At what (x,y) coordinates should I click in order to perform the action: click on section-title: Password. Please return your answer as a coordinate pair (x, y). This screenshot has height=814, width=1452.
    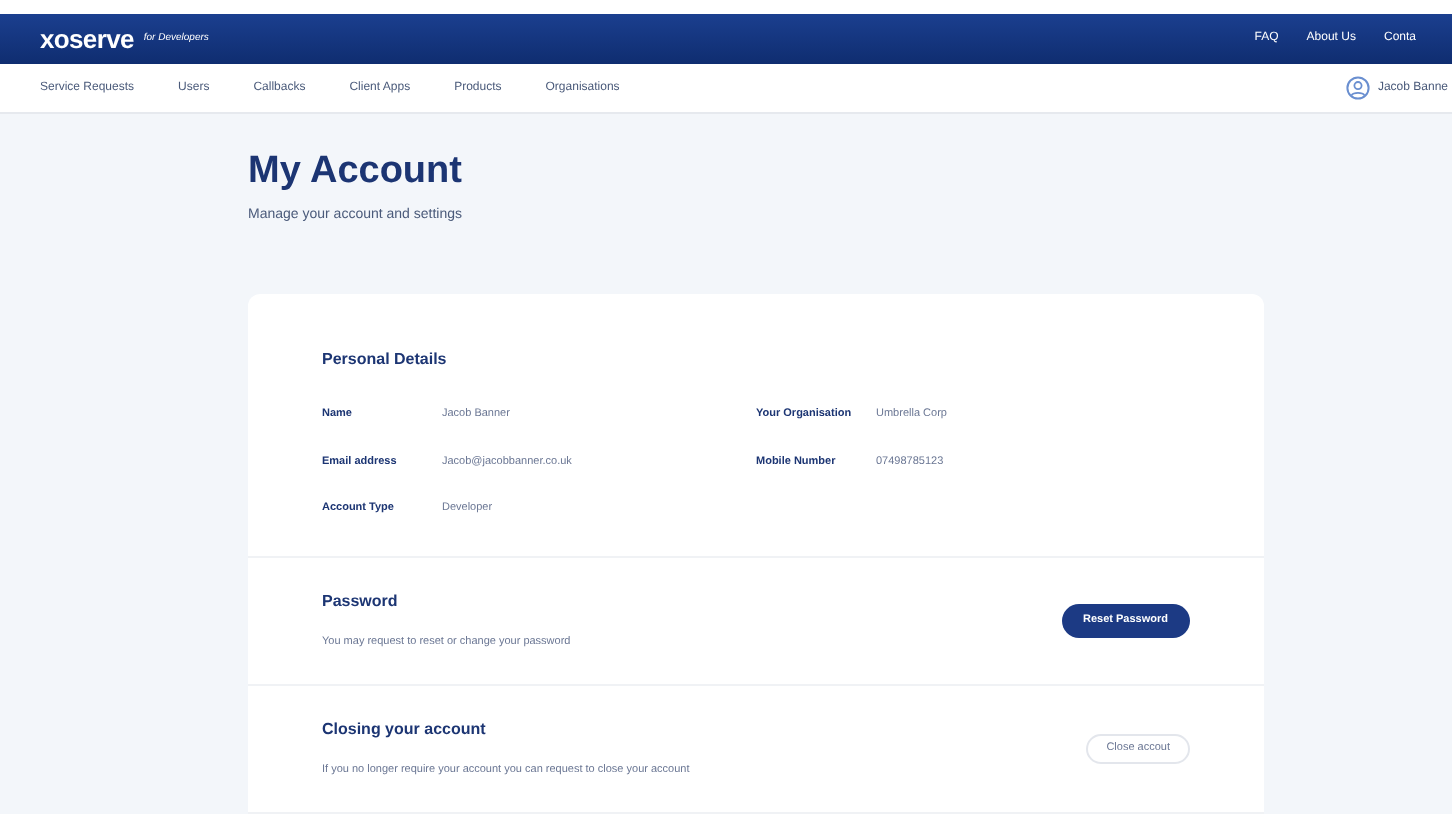
    Looking at the image, I should click on (361, 602).